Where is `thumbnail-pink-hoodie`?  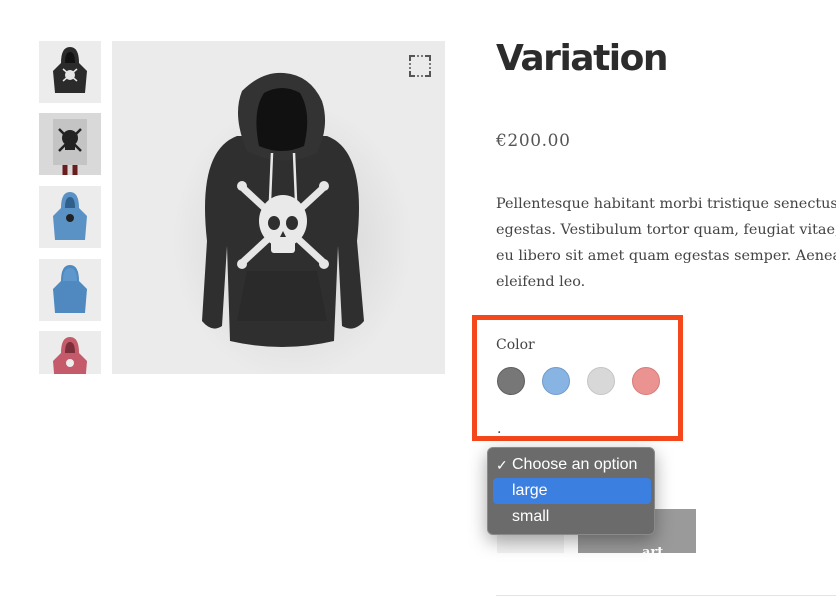 thumbnail-pink-hoodie is located at coordinates (70, 352).